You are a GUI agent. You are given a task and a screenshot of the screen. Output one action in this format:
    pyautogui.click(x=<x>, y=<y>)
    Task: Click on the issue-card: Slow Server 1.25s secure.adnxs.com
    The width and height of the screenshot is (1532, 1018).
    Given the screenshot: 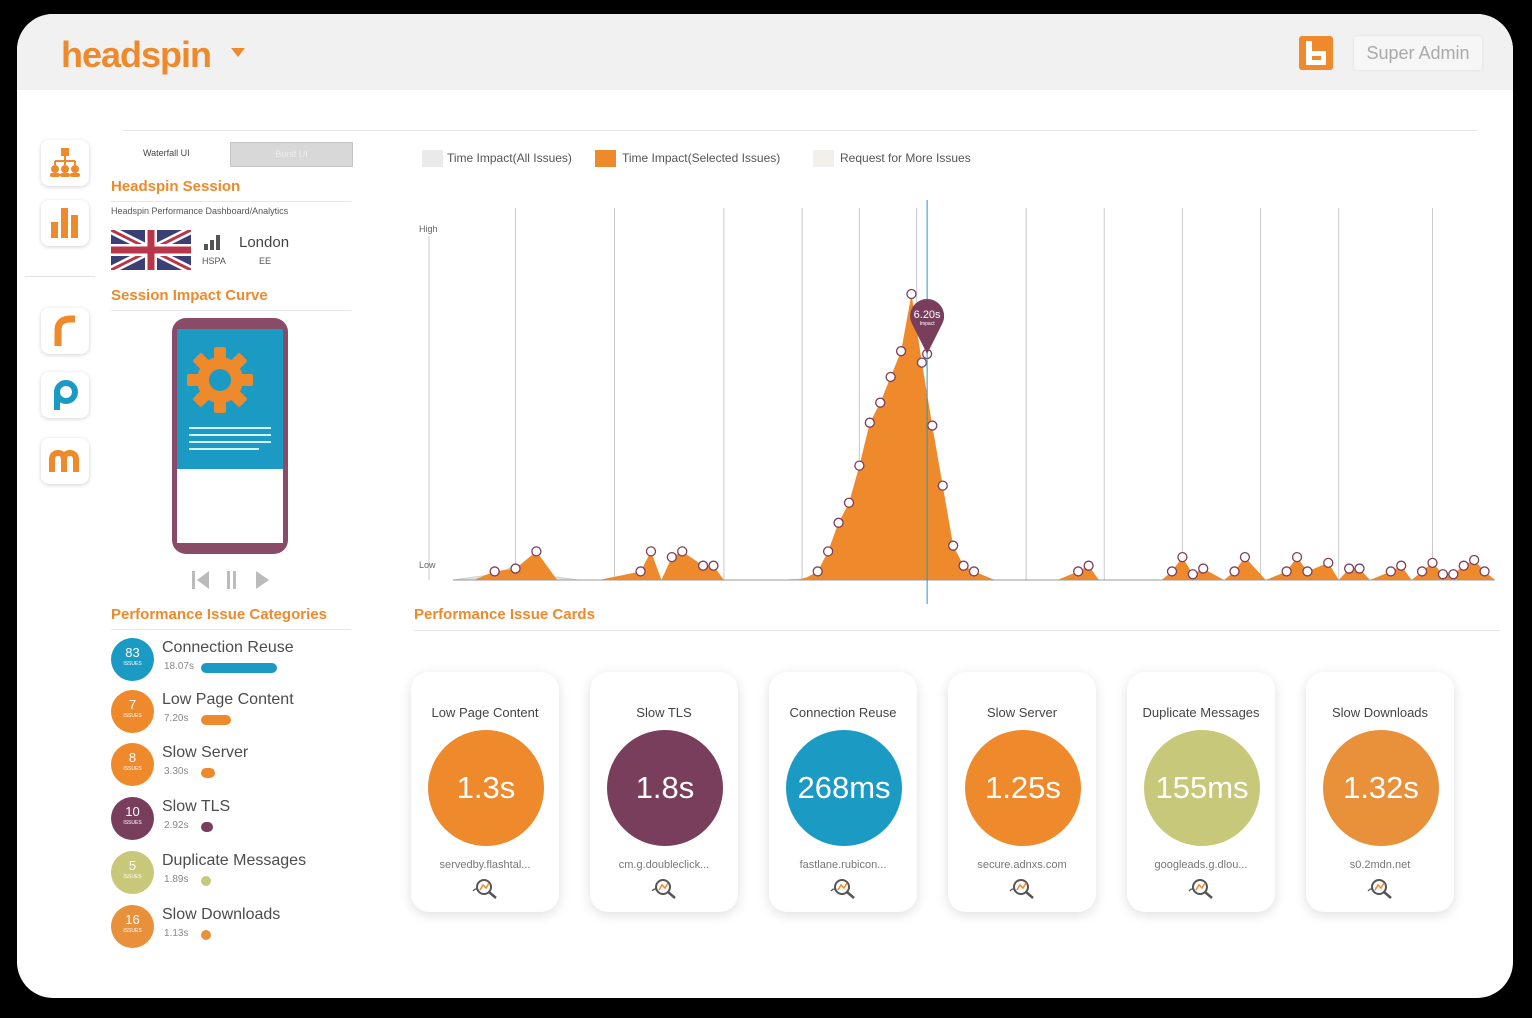 What is the action you would take?
    pyautogui.click(x=1022, y=792)
    